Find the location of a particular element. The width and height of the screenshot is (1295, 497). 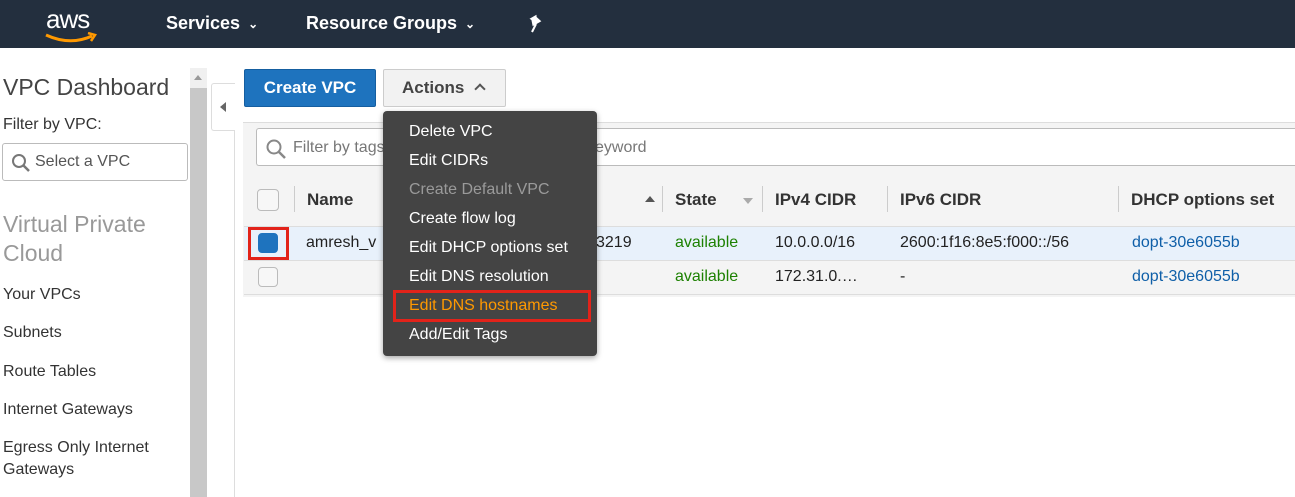

menu-item-edit-dns-resolution: Edit DNS resolution is located at coordinates (479, 277).